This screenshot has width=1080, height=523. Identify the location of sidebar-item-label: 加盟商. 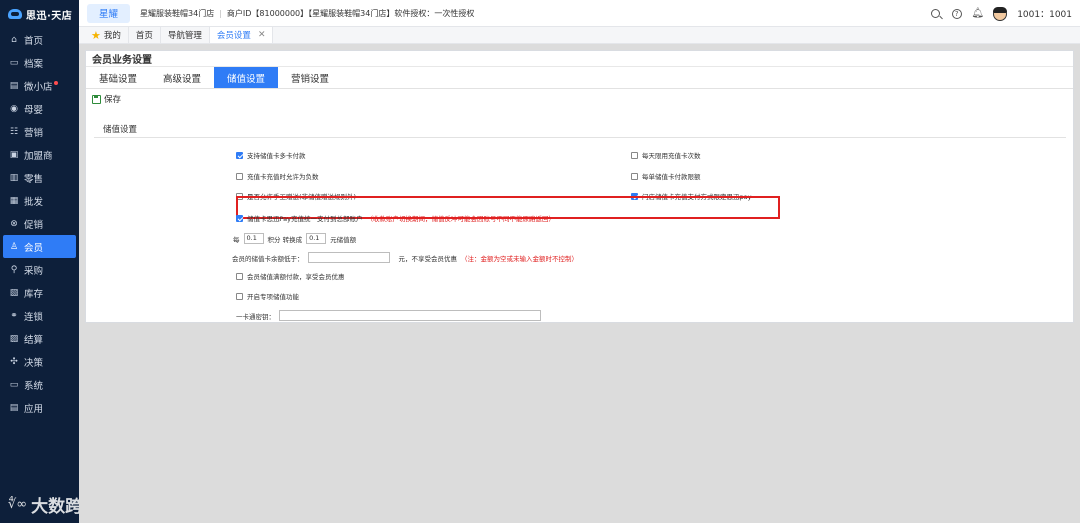
(38, 156).